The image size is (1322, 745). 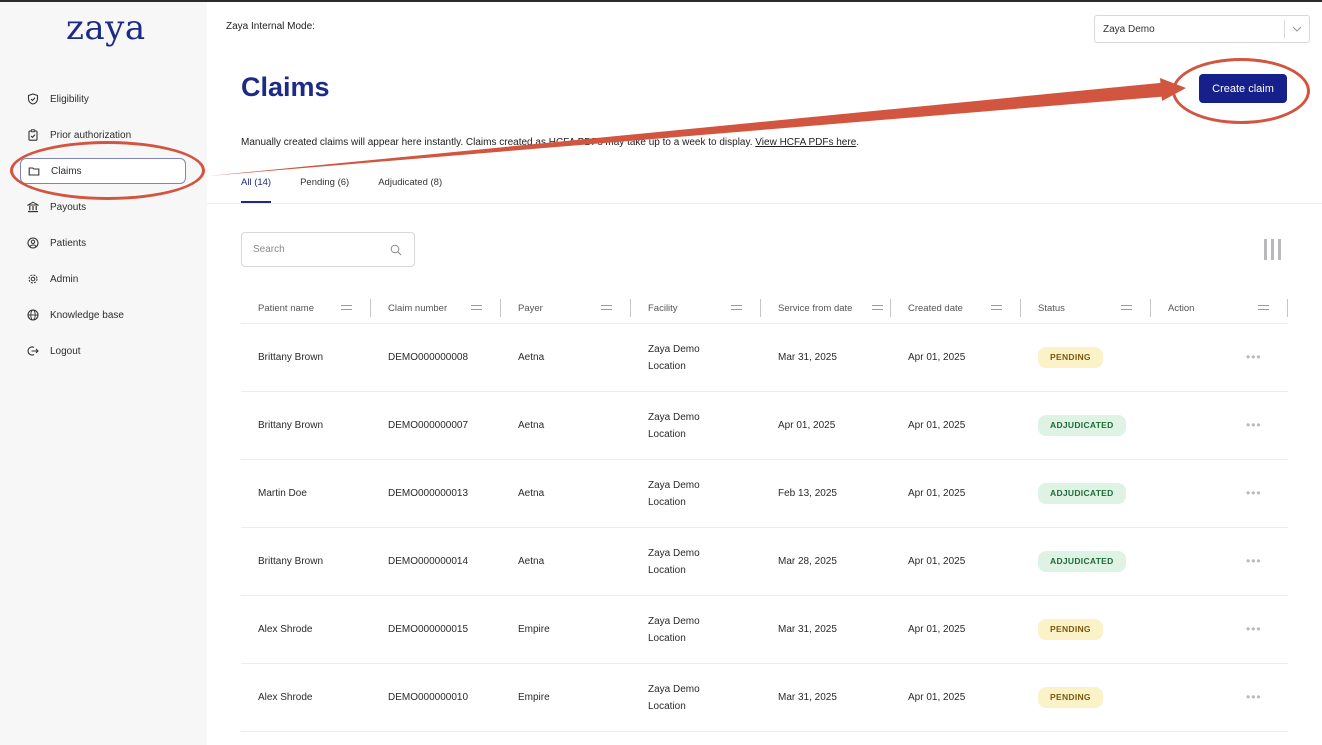 I want to click on cell-claim-number: DEMO000000015, so click(x=428, y=629).